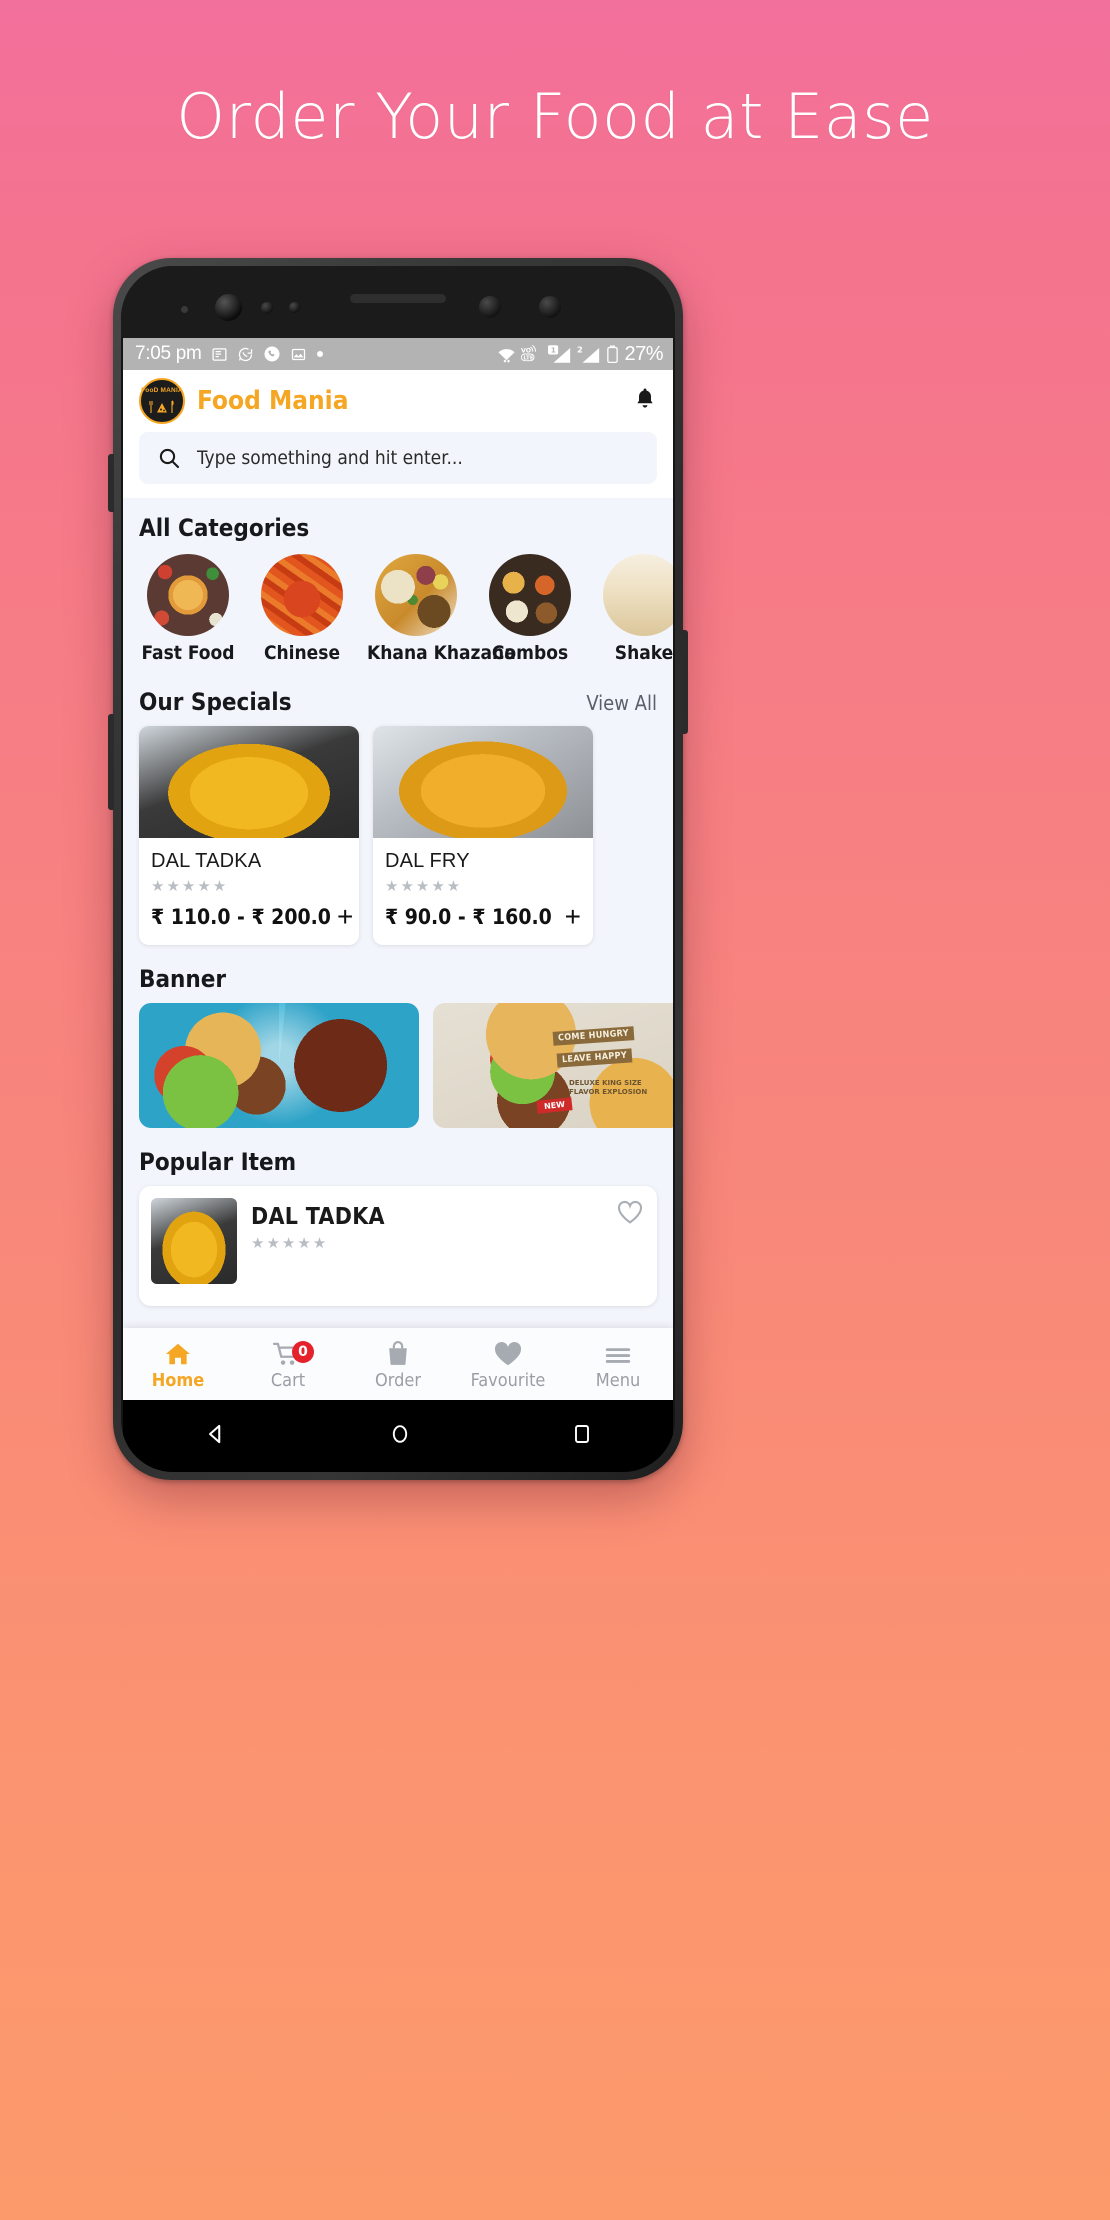  What do you see at coordinates (288, 1364) in the screenshot?
I see `nav-item-cart: 0 Cart` at bounding box center [288, 1364].